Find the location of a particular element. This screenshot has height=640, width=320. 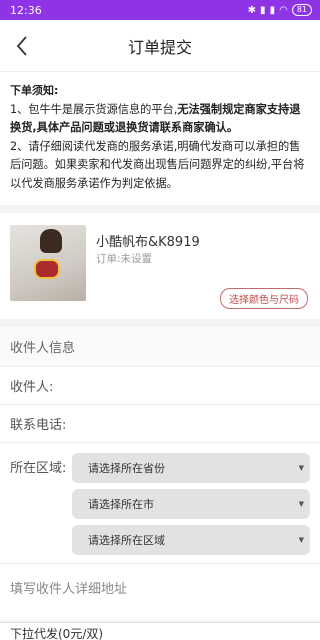

recipient-label: 收件人: is located at coordinates (32, 387).